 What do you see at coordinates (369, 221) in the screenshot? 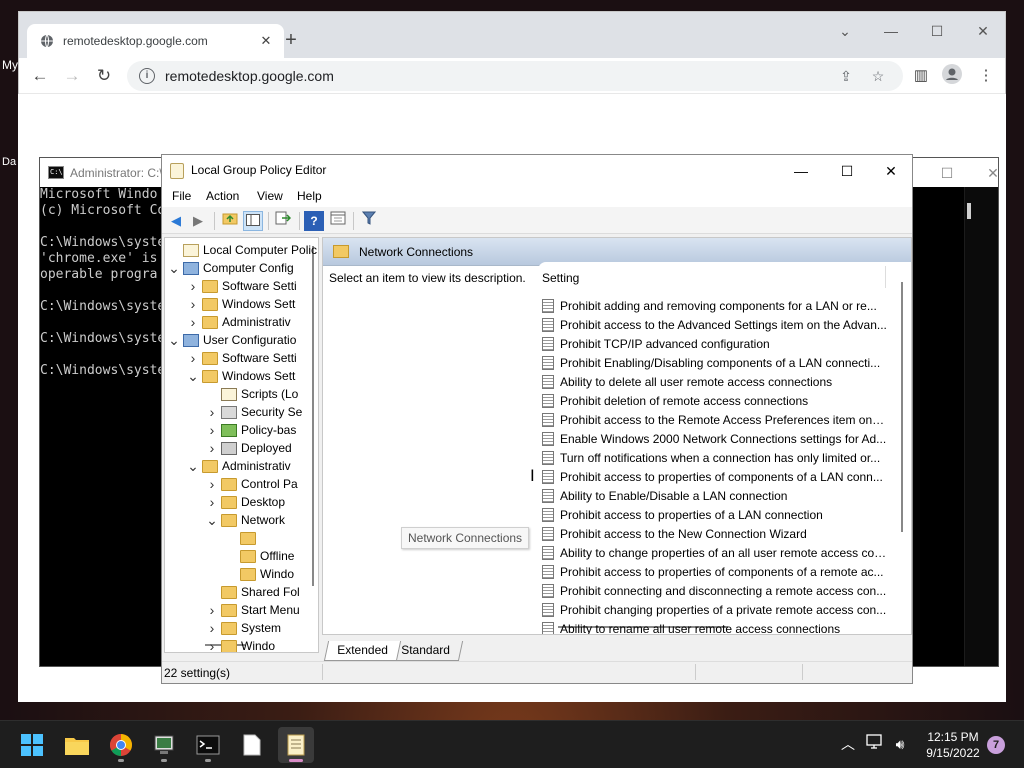
I see `filter-icon` at bounding box center [369, 221].